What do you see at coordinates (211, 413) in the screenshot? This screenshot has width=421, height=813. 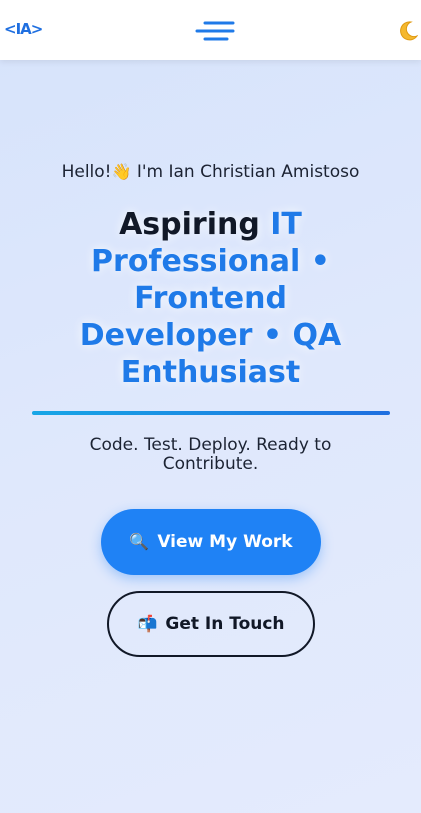 I see `headline-divider` at bounding box center [211, 413].